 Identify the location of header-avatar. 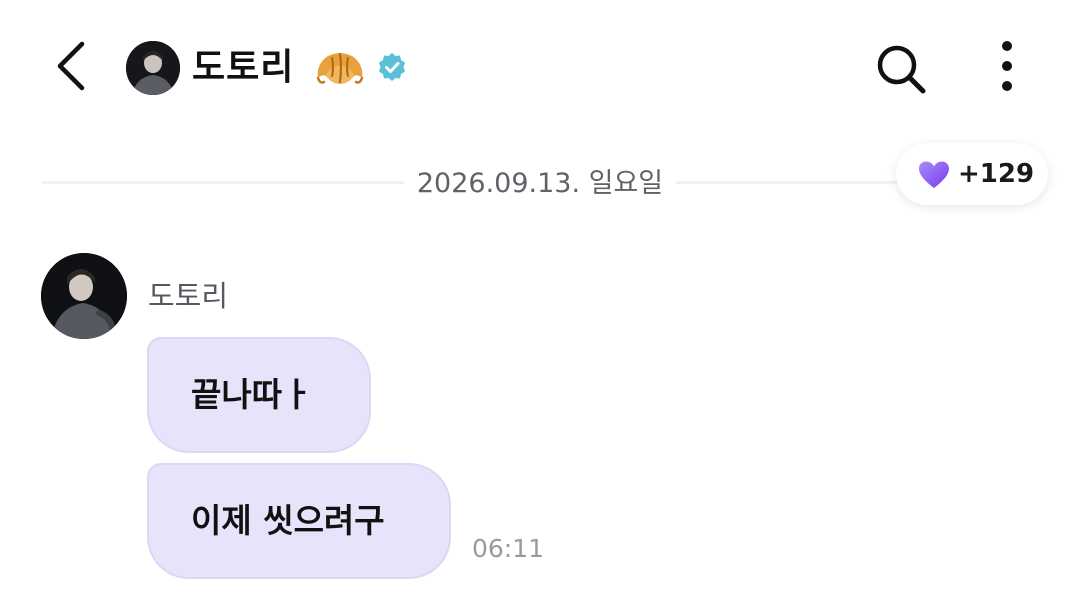
(153, 68).